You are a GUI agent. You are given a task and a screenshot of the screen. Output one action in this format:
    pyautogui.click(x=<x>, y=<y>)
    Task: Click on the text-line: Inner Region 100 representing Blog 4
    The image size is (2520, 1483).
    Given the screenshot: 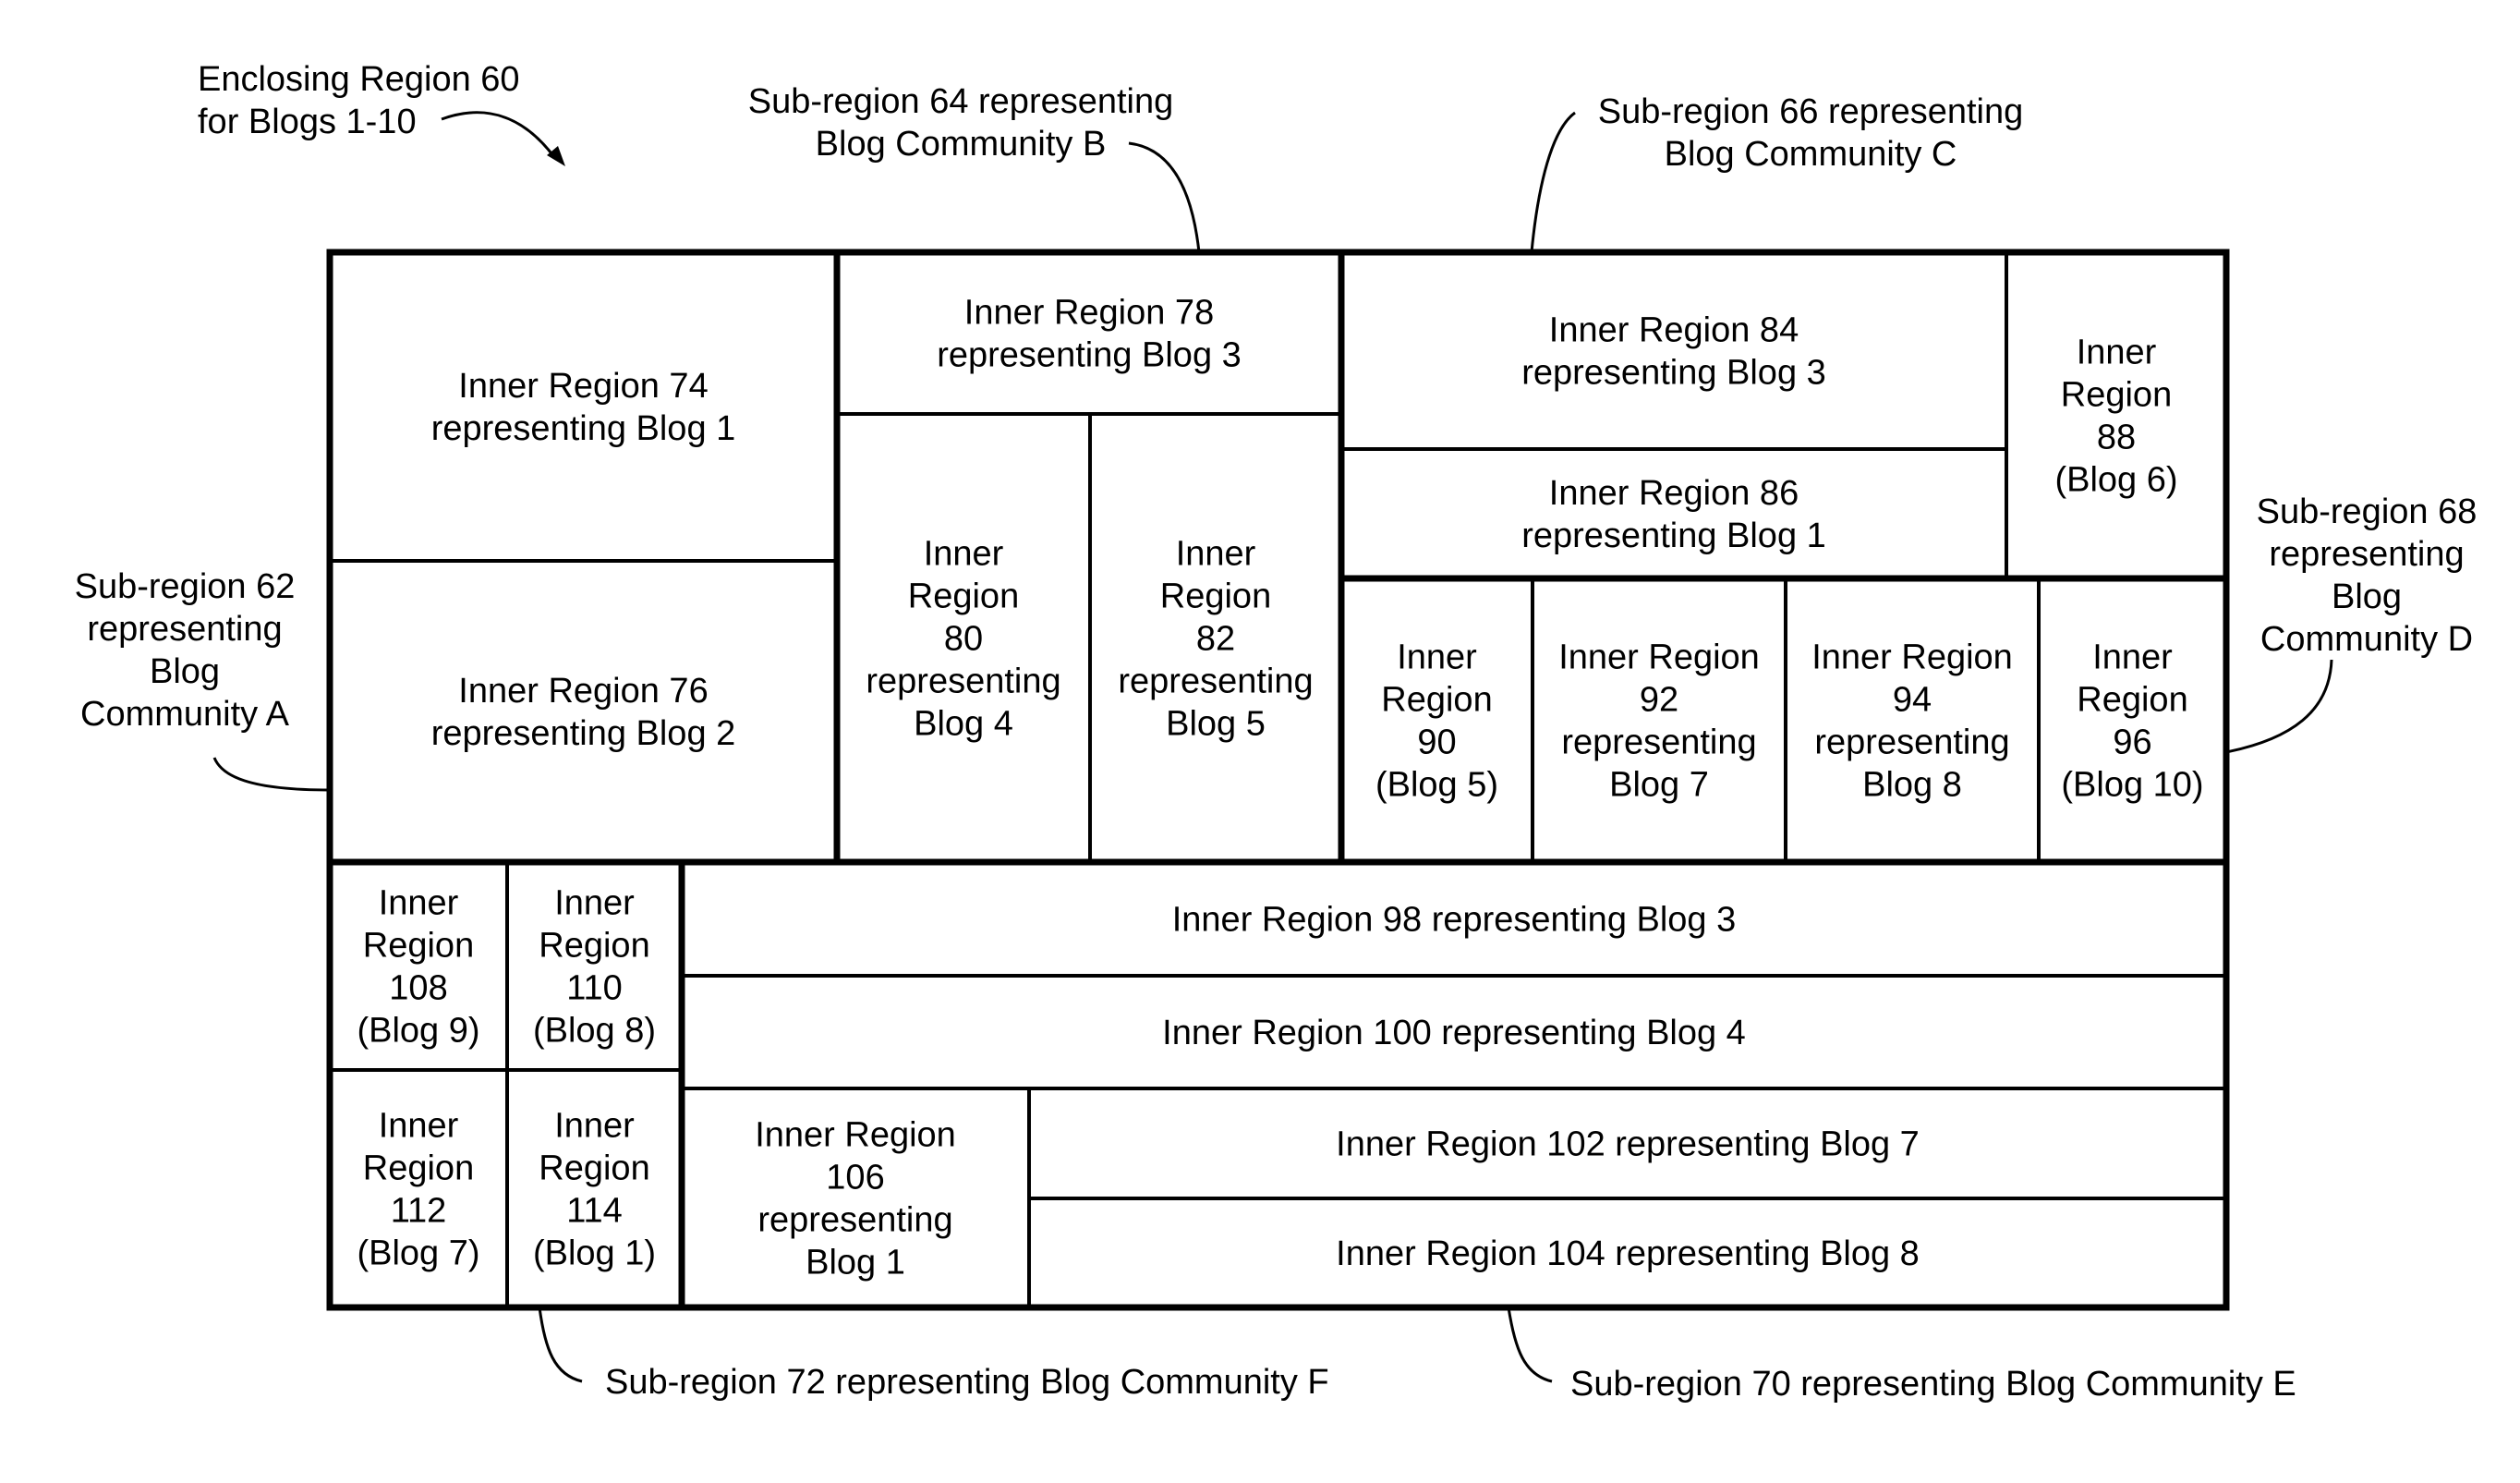 What is the action you would take?
    pyautogui.click(x=1454, y=1033)
    